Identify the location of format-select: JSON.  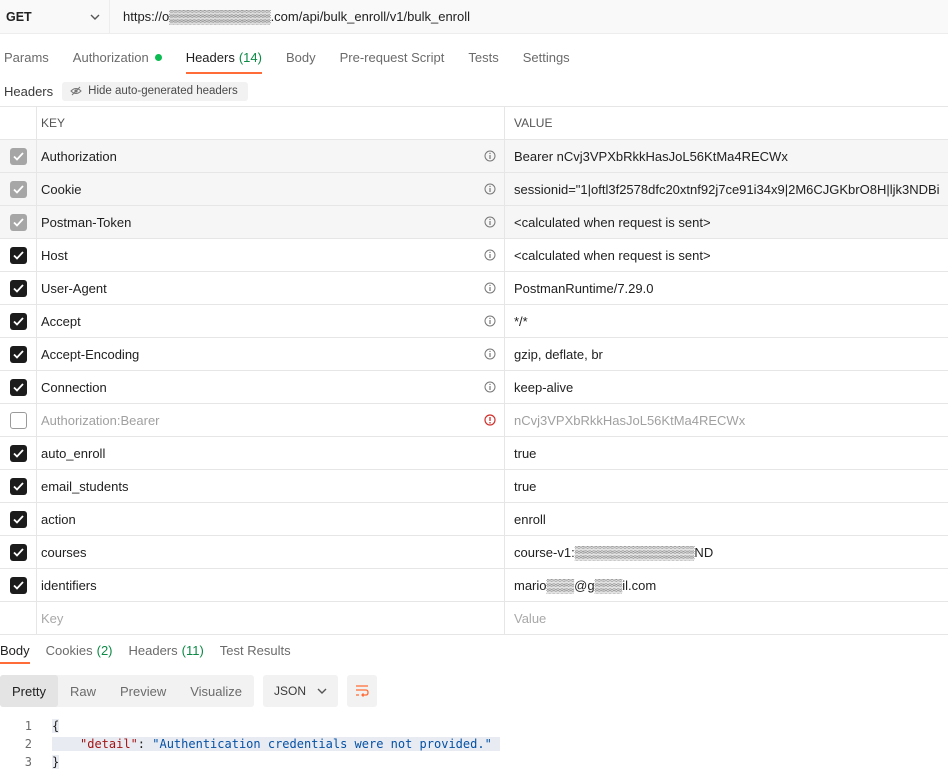
(301, 691).